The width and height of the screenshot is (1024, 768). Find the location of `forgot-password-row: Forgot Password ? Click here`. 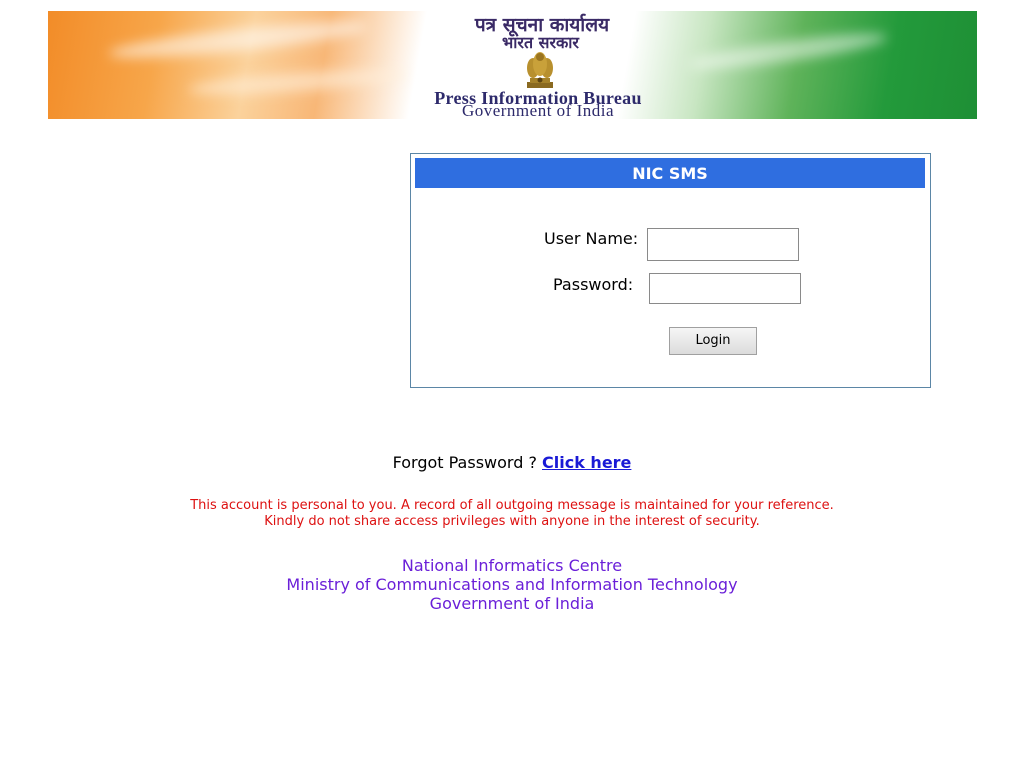

forgot-password-row: Forgot Password ? Click here is located at coordinates (512, 462).